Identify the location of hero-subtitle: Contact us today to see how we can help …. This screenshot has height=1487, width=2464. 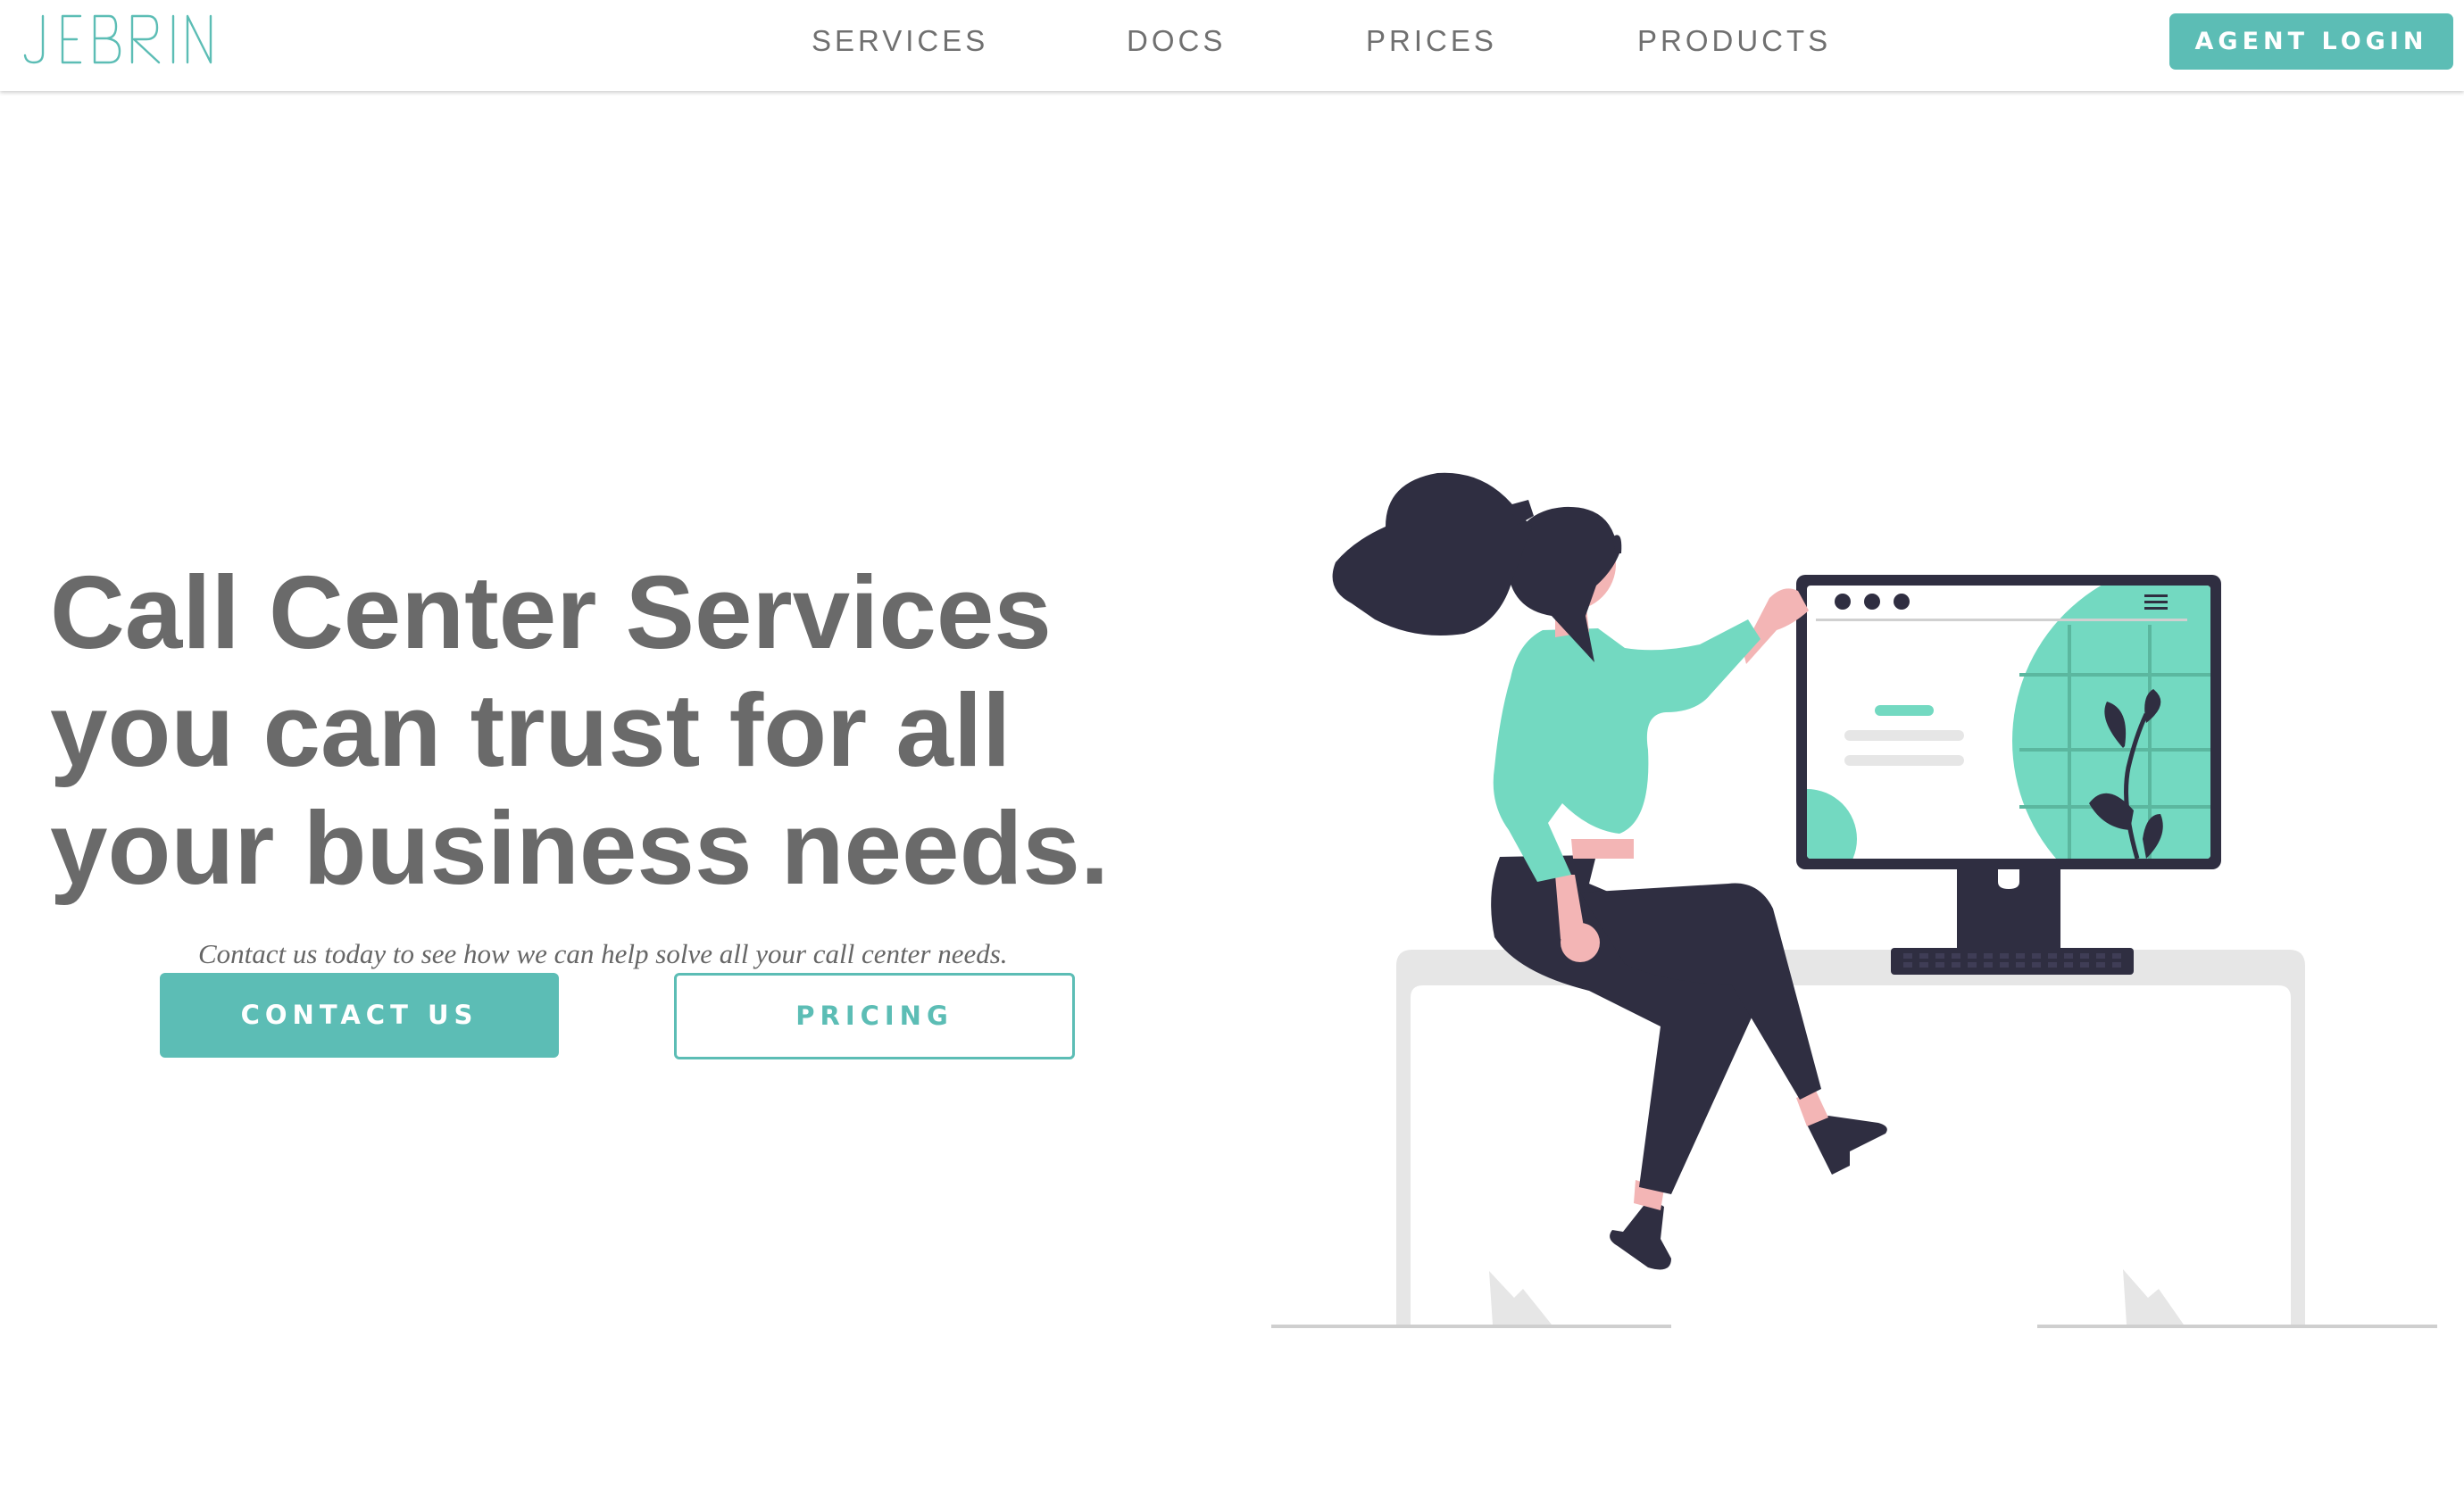
(603, 954).